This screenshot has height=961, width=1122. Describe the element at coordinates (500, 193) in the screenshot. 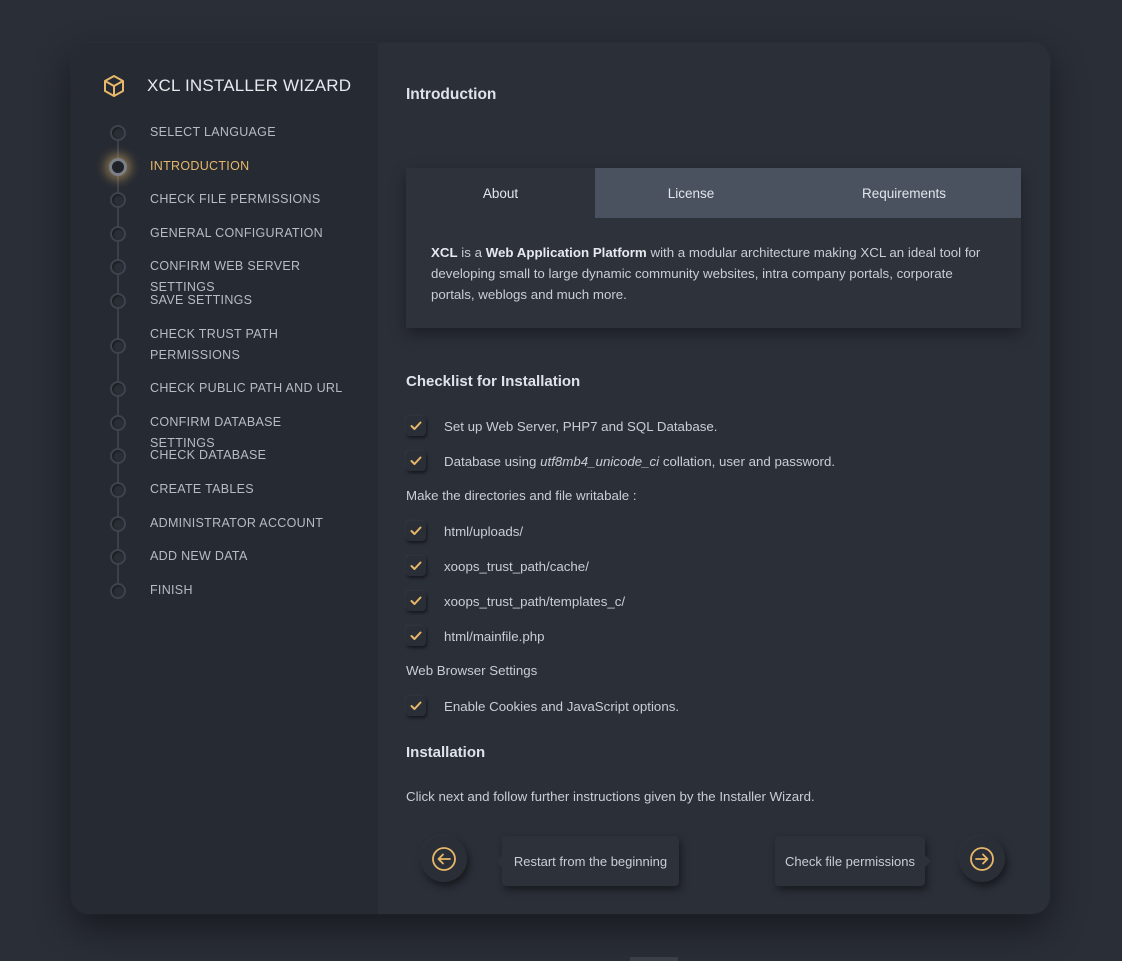

I see `tab-about: About` at that location.